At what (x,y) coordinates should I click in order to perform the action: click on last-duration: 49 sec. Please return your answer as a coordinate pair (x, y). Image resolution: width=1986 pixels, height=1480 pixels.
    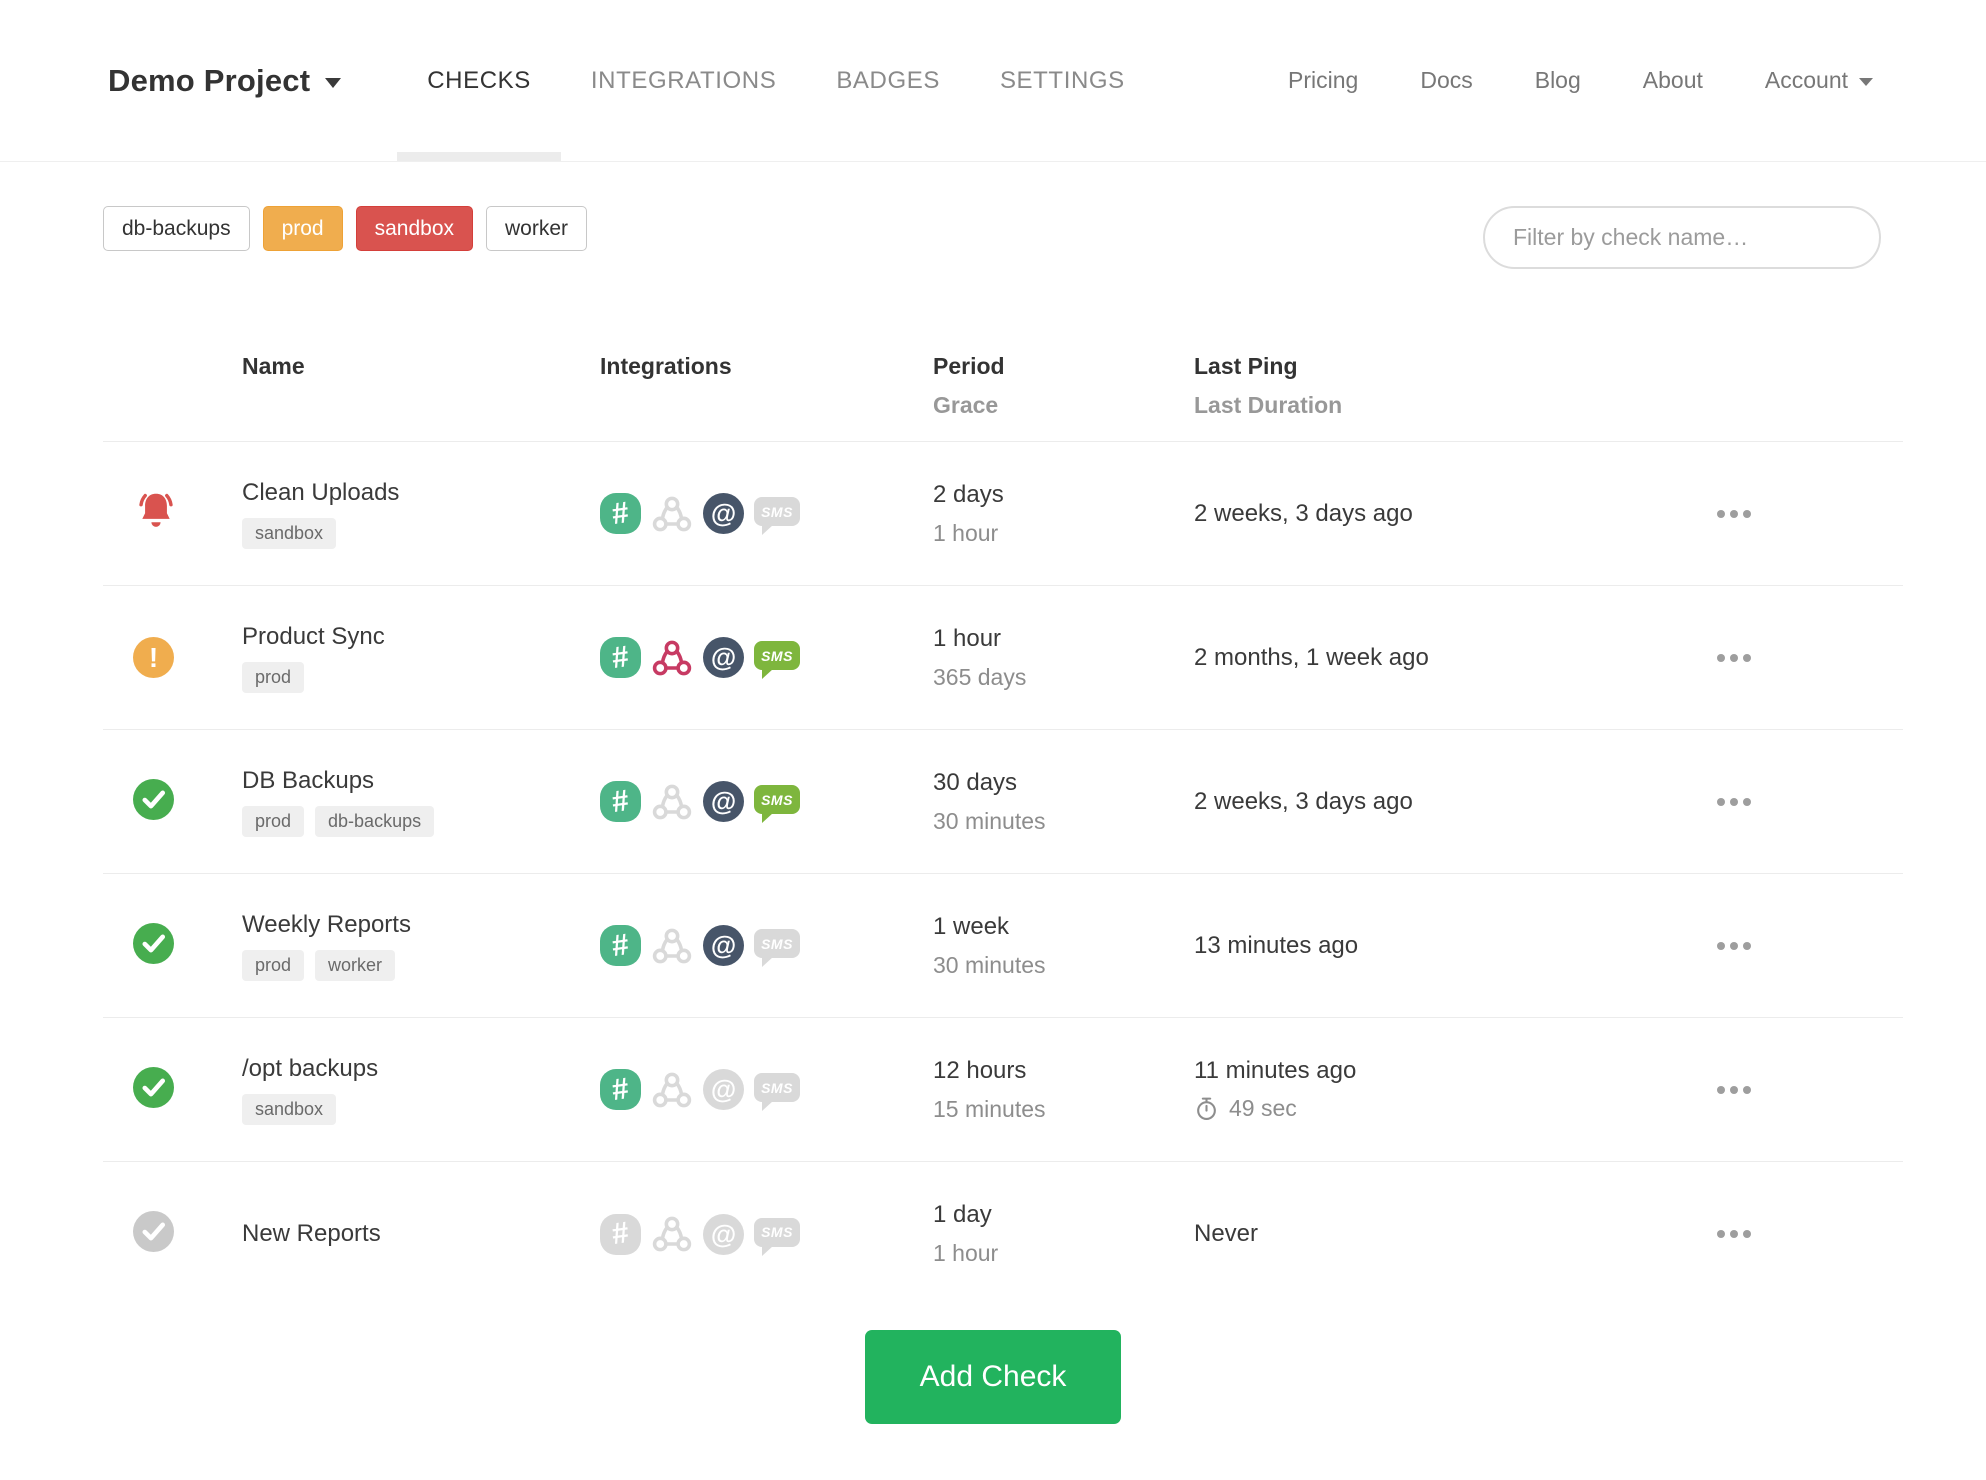
    Looking at the image, I should click on (1424, 1108).